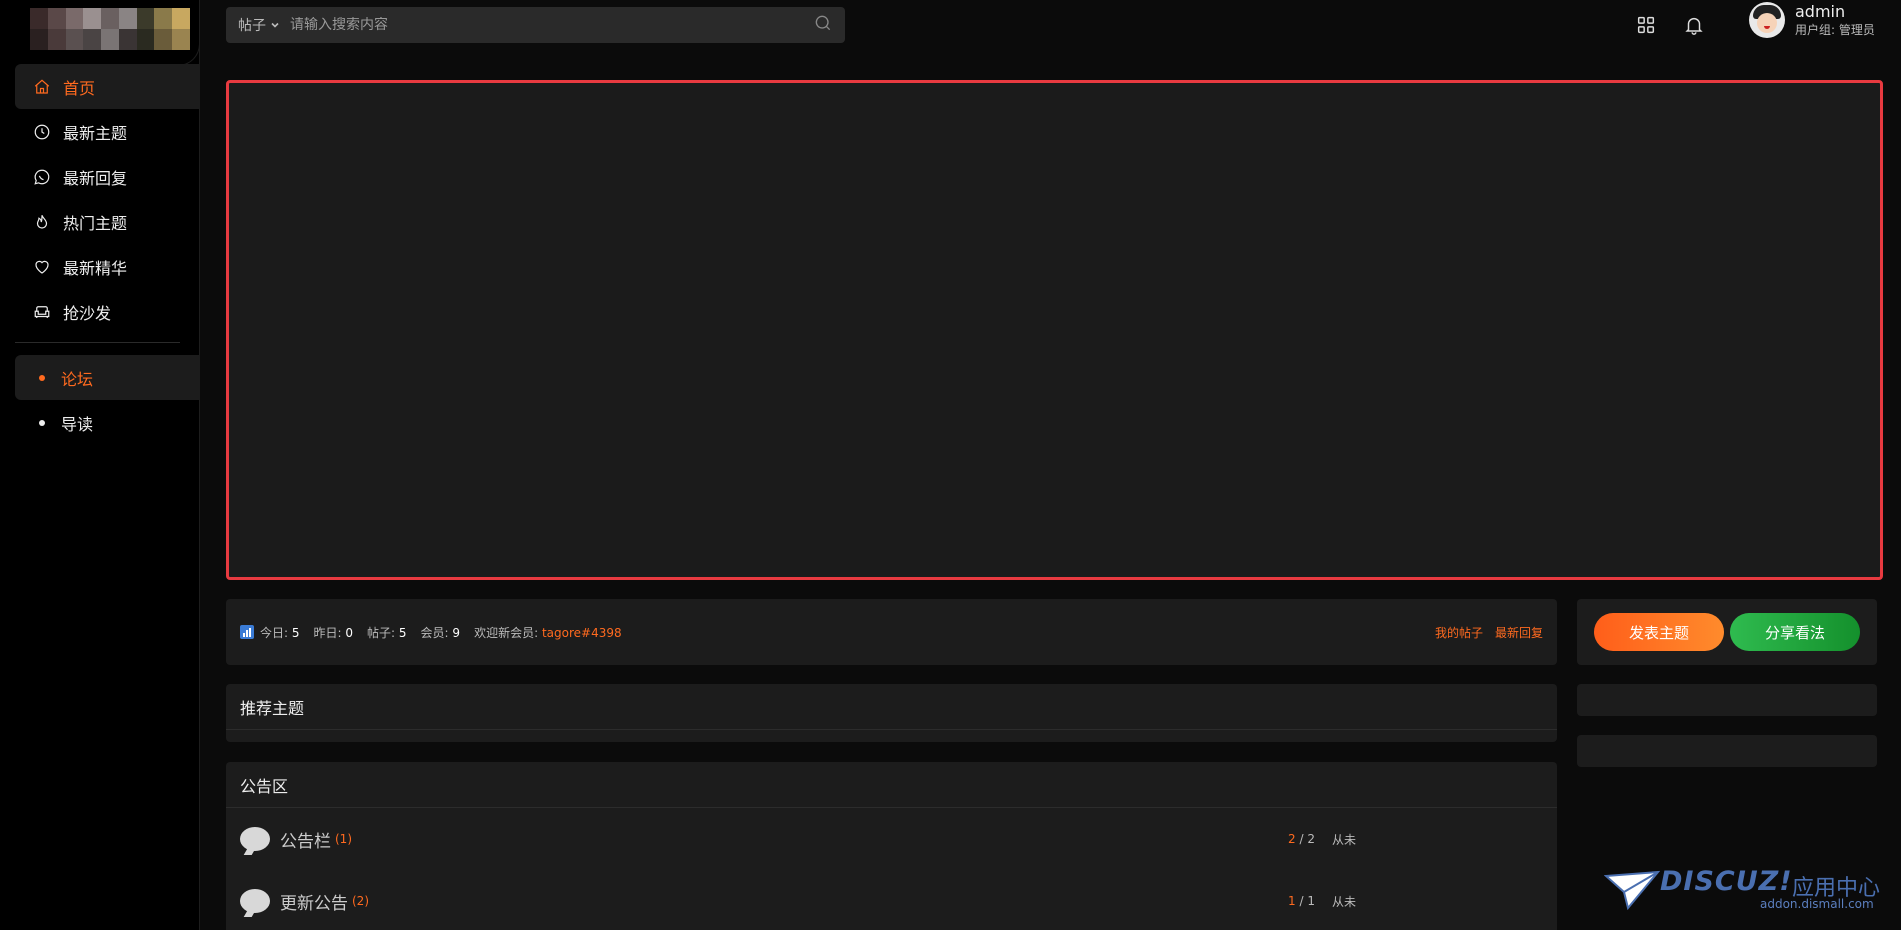  What do you see at coordinates (77, 379) in the screenshot?
I see `sidebar-item-label: 论坛` at bounding box center [77, 379].